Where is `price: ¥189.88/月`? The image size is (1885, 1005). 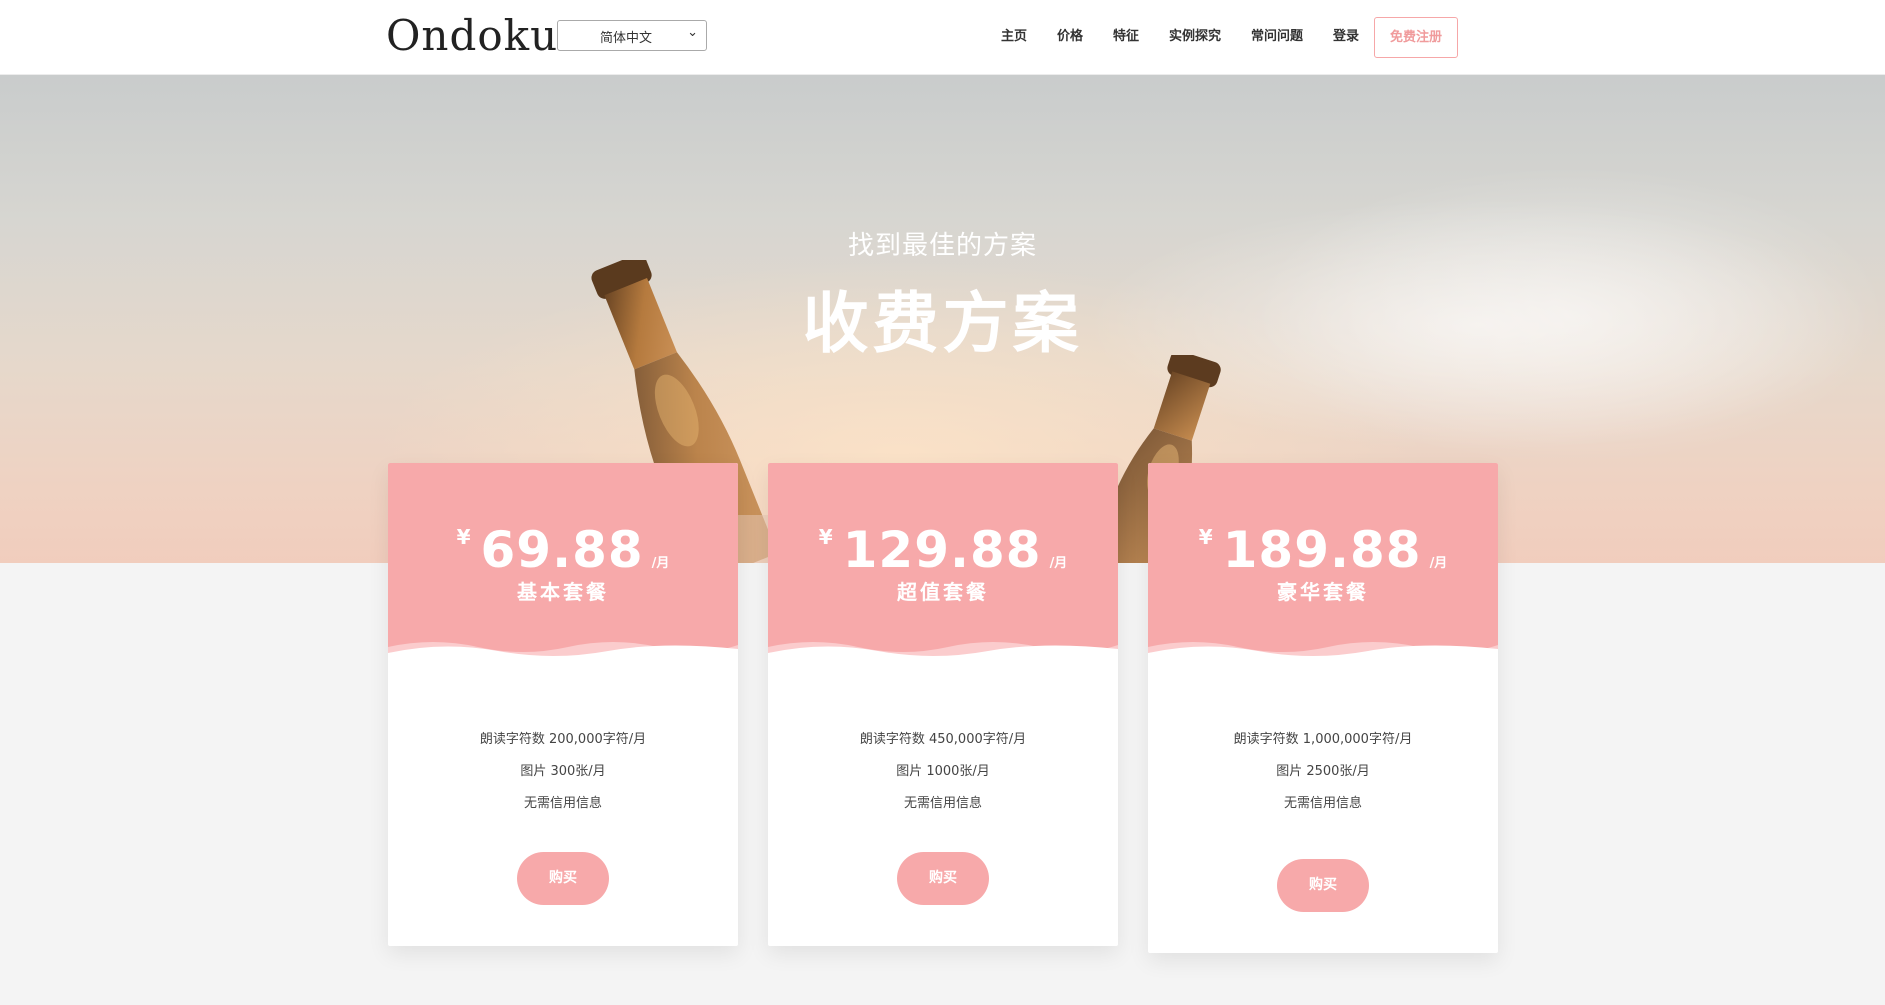 price: ¥189.88/月 is located at coordinates (1323, 550).